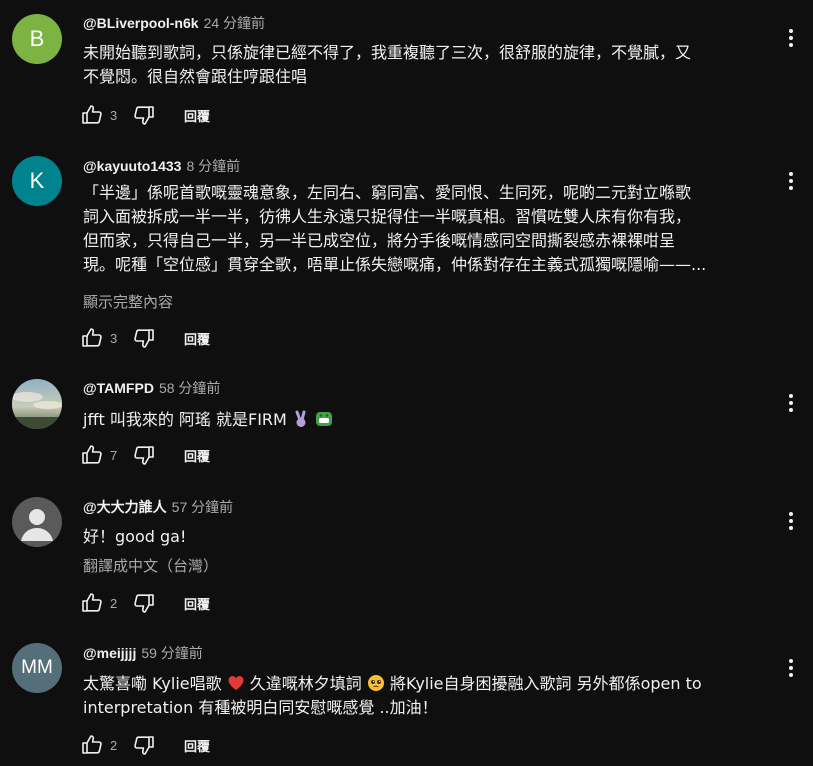 The width and height of the screenshot is (813, 766). Describe the element at coordinates (118, 388) in the screenshot. I see `comment-author: @TAMFPD` at that location.